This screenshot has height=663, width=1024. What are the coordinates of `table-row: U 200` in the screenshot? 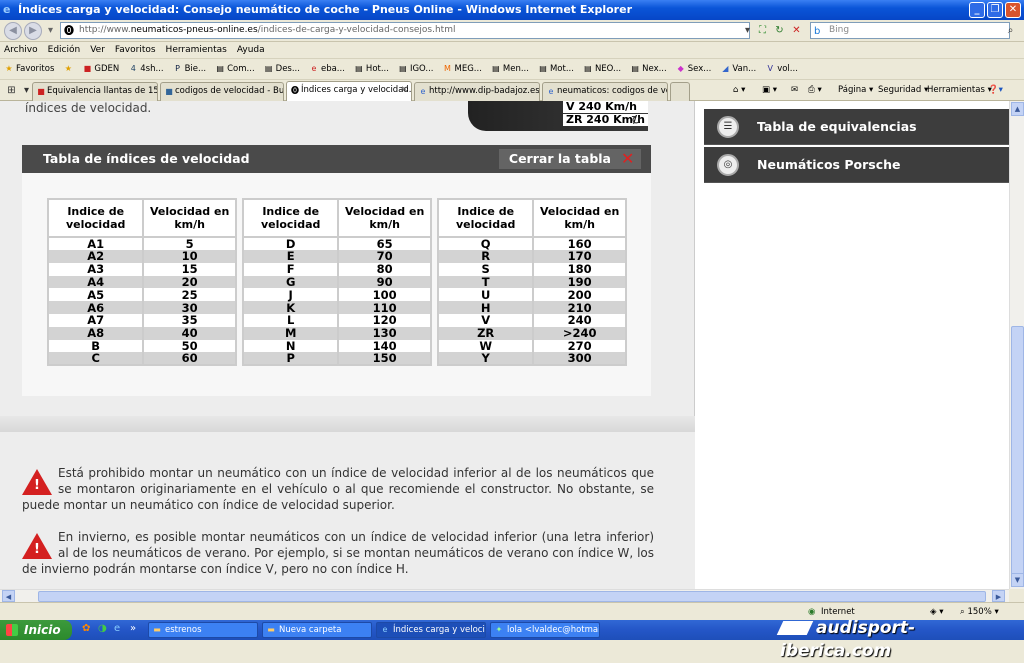 It's located at (531, 295).